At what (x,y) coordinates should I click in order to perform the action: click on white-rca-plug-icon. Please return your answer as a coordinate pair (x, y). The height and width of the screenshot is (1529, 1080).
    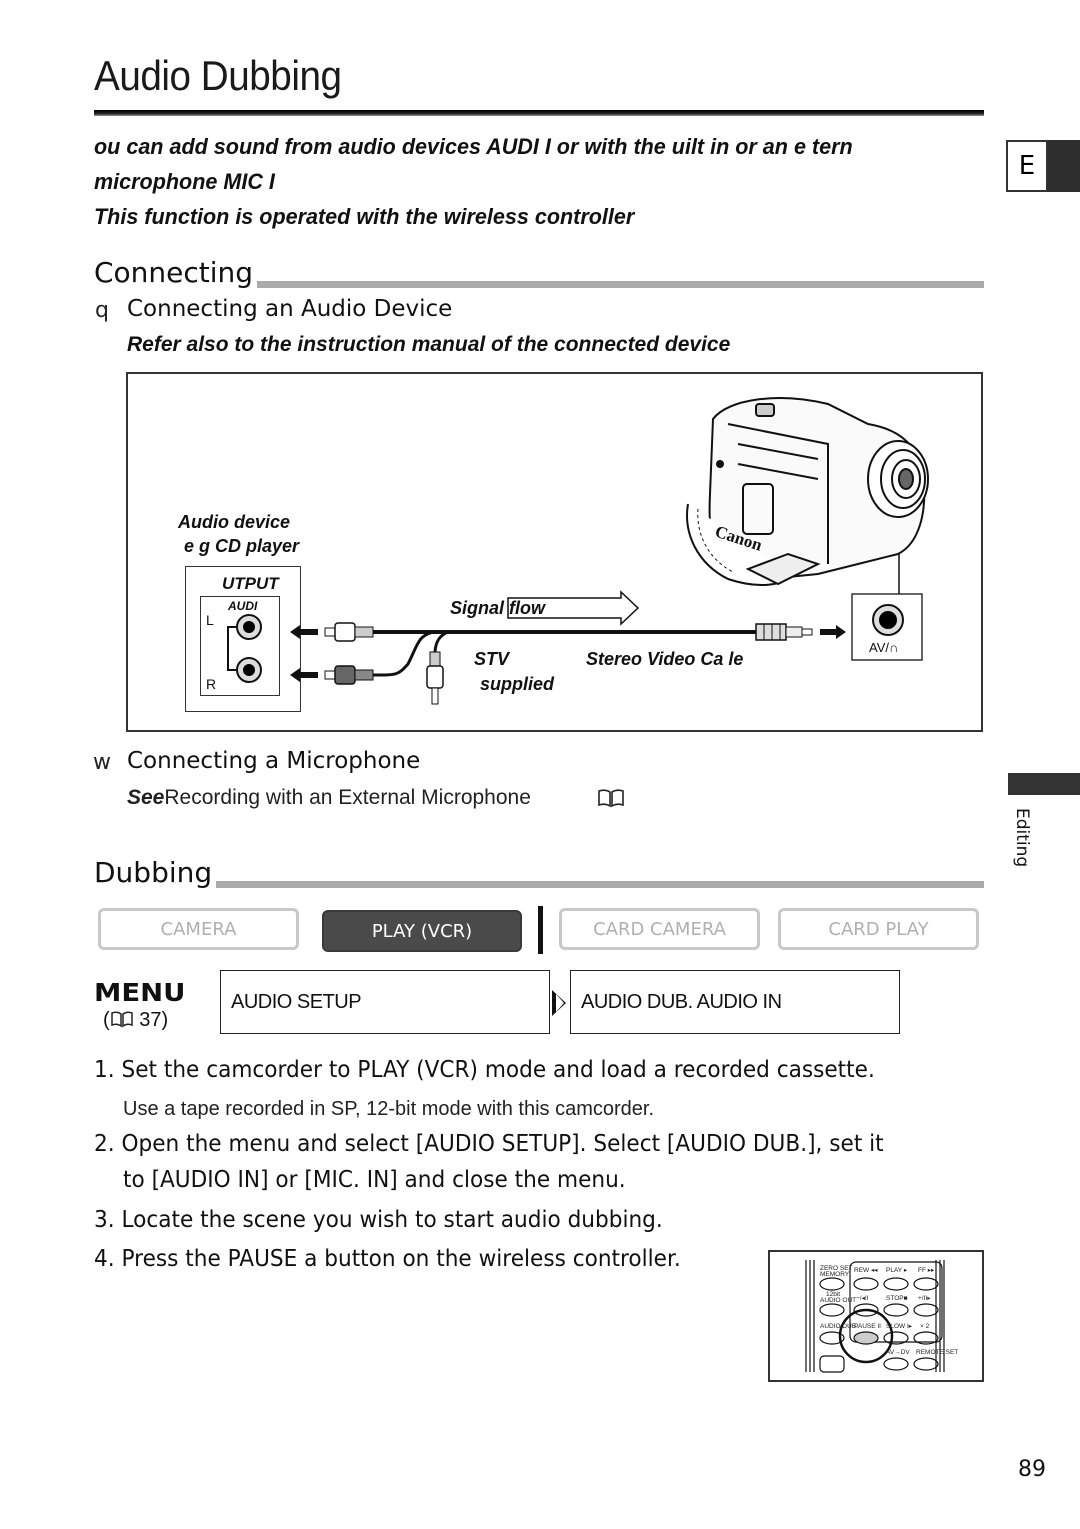
    Looking at the image, I should click on (349, 632).